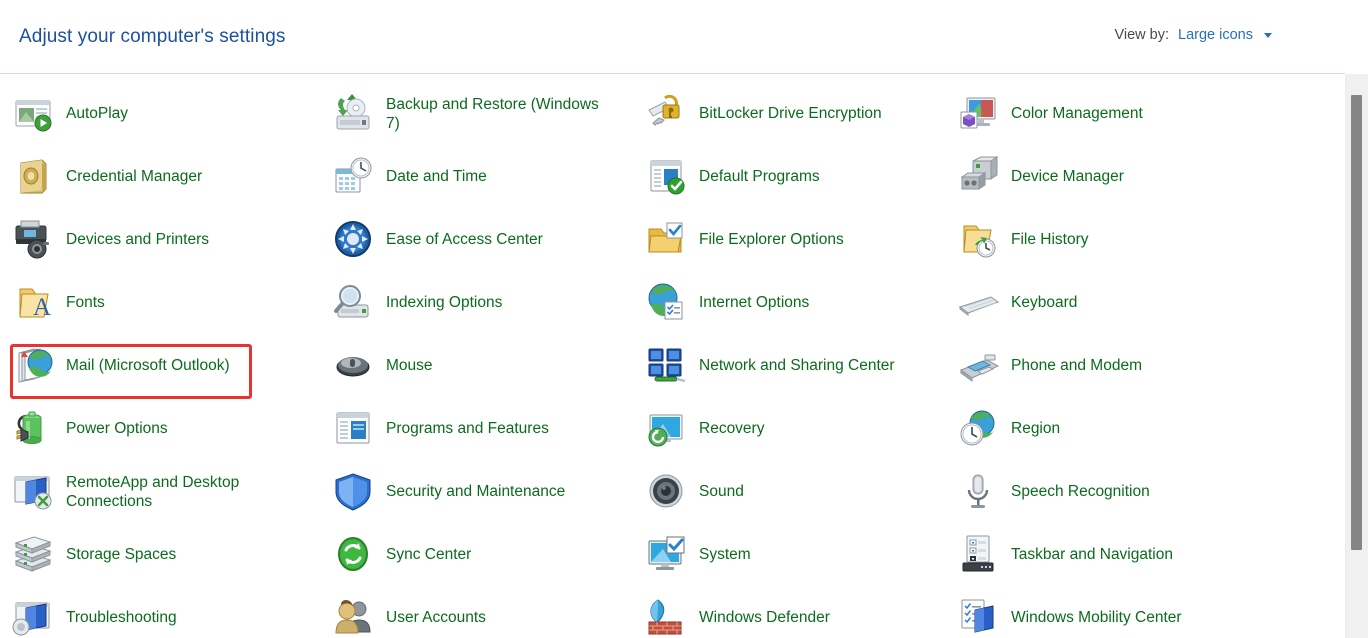 The image size is (1368, 638). Describe the element at coordinates (793, 491) in the screenshot. I see `control-panel-item-sound: Sound` at that location.